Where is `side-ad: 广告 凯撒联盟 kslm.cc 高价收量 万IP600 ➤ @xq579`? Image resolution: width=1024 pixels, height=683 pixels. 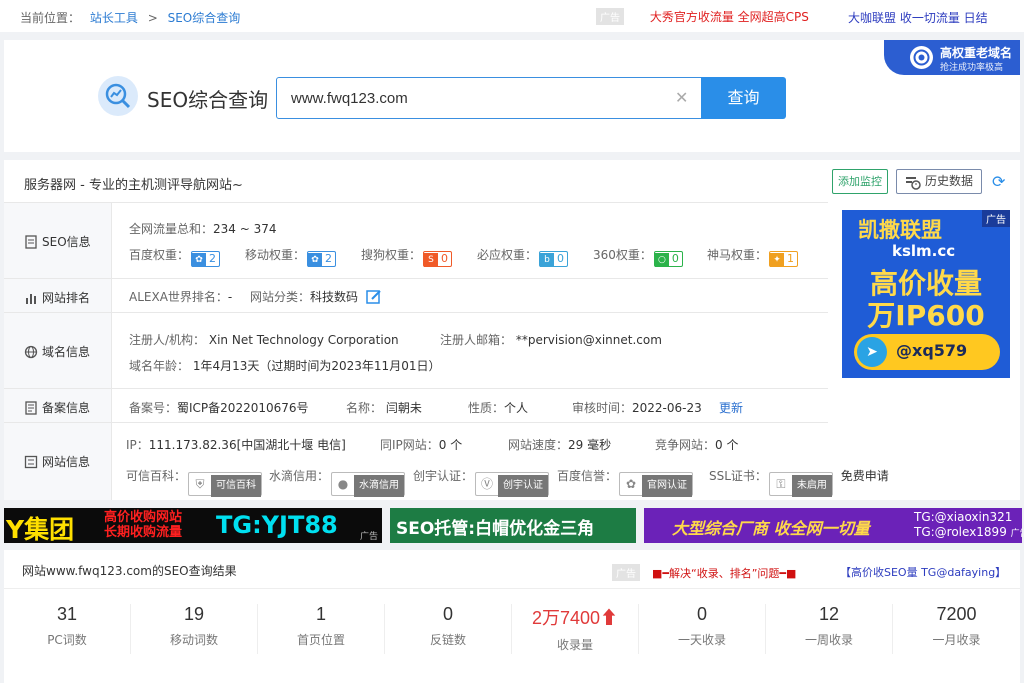 side-ad: 广告 凯撒联盟 kslm.cc 高价收量 万IP600 ➤ @xq579 is located at coordinates (926, 294).